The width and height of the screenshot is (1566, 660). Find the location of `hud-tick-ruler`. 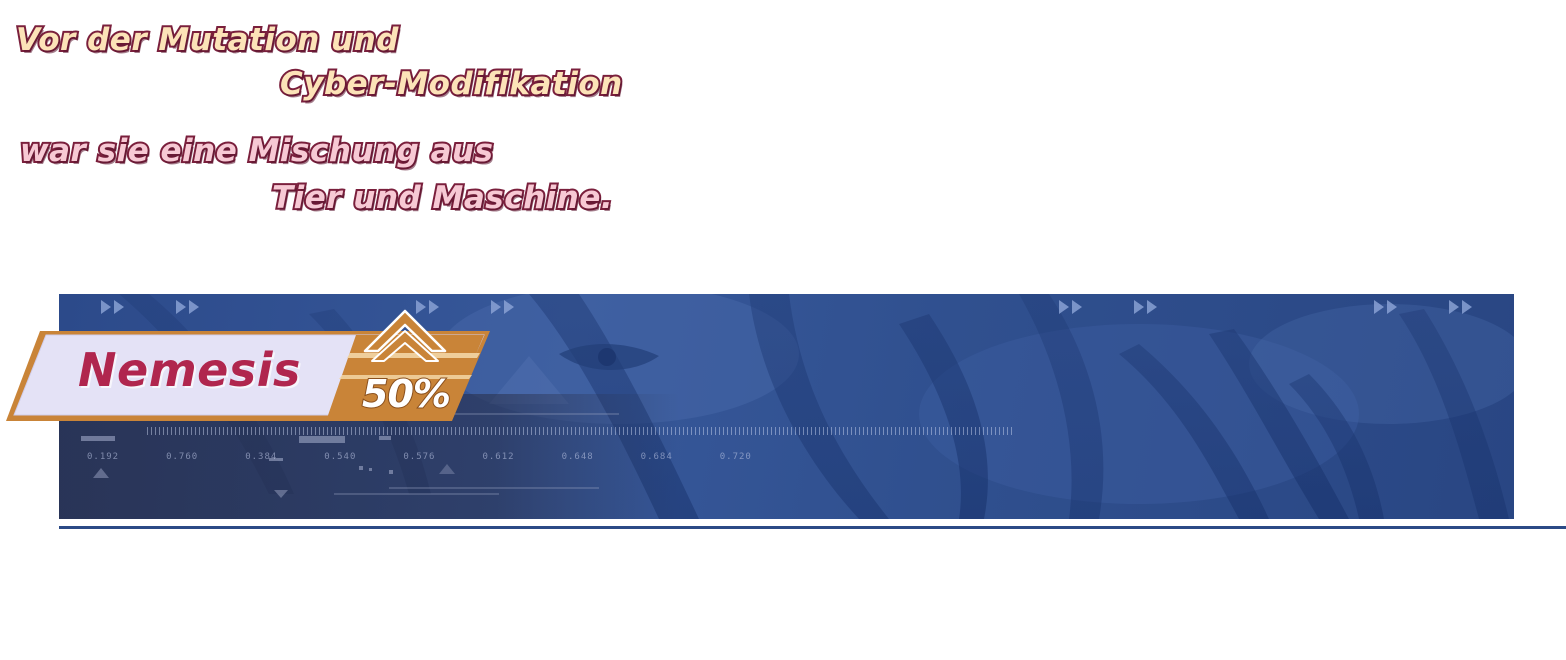

hud-tick-ruler is located at coordinates (579, 431).